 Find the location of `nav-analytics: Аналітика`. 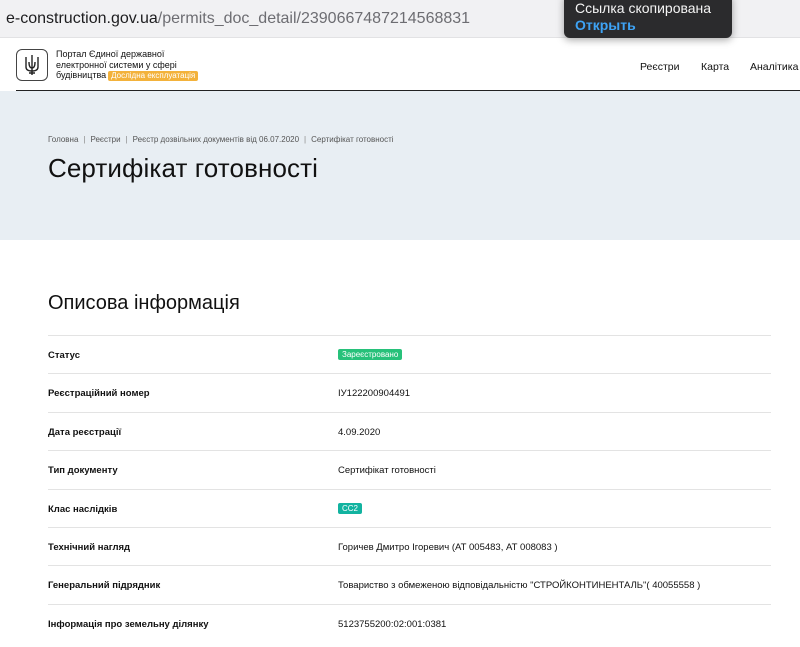

nav-analytics: Аналітика is located at coordinates (774, 67).